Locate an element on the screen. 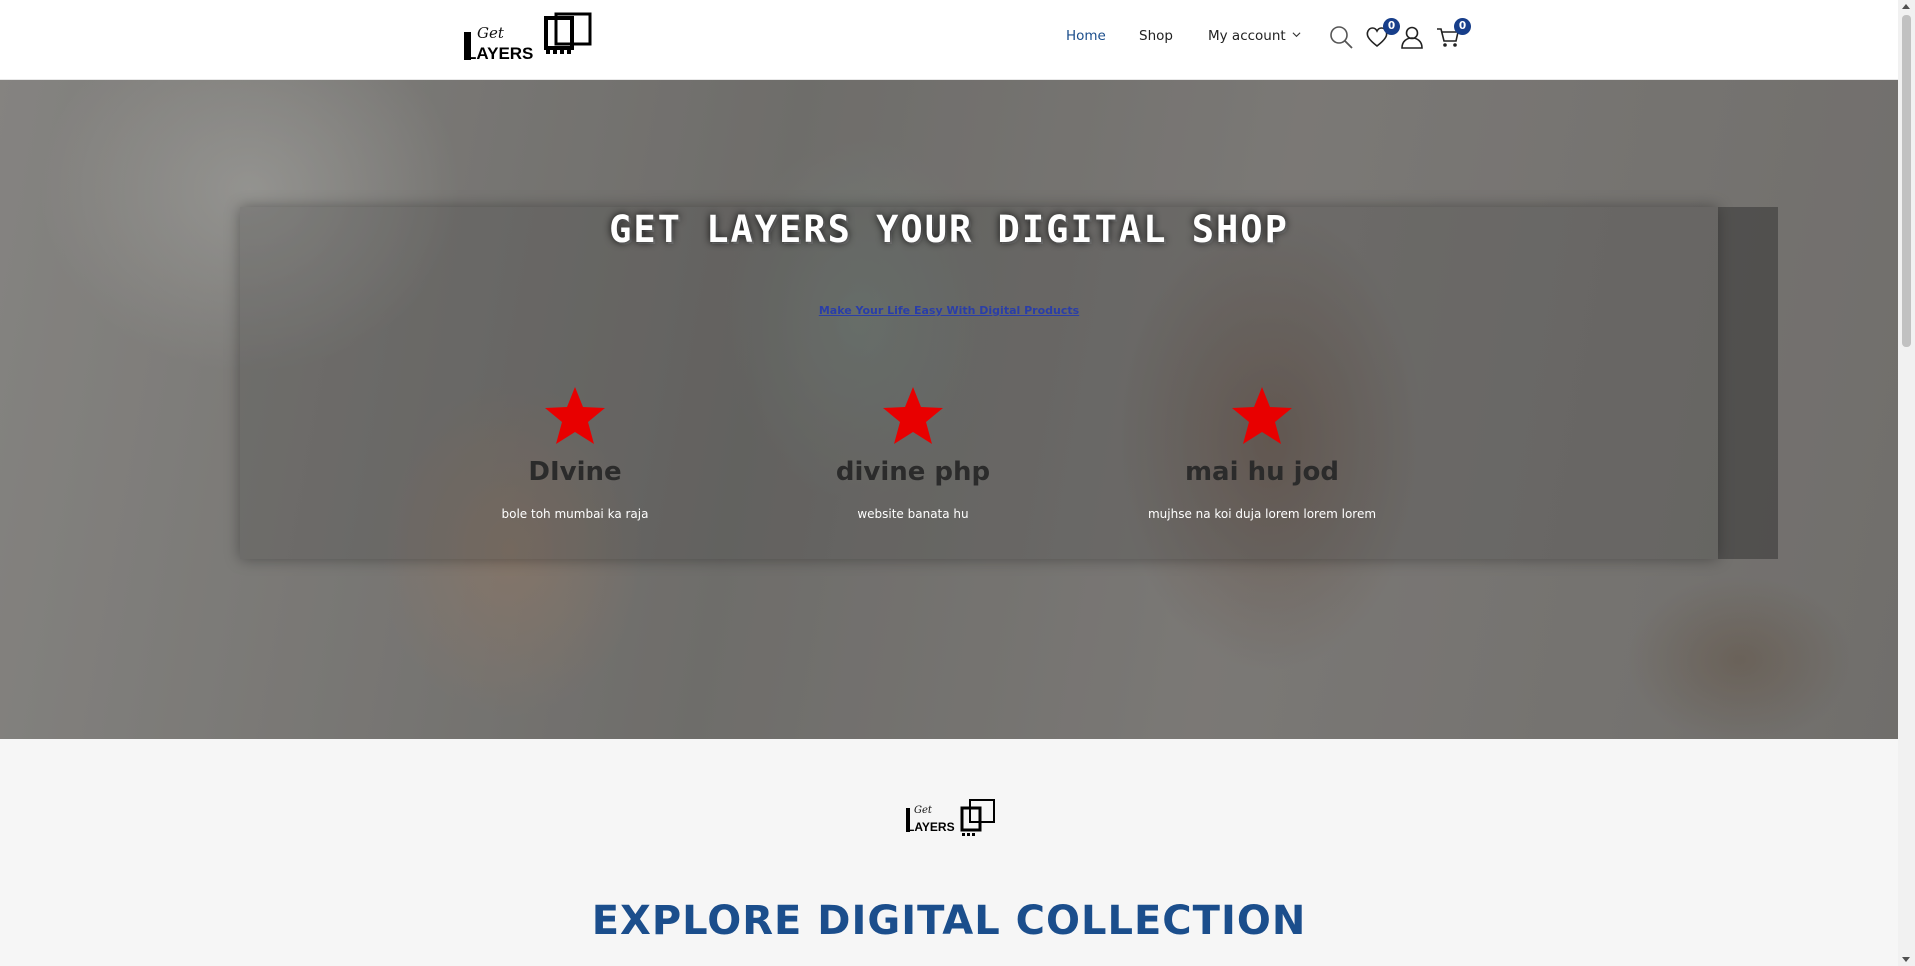 The image size is (1915, 966). cart-count-badge: 0 is located at coordinates (1462, 26).